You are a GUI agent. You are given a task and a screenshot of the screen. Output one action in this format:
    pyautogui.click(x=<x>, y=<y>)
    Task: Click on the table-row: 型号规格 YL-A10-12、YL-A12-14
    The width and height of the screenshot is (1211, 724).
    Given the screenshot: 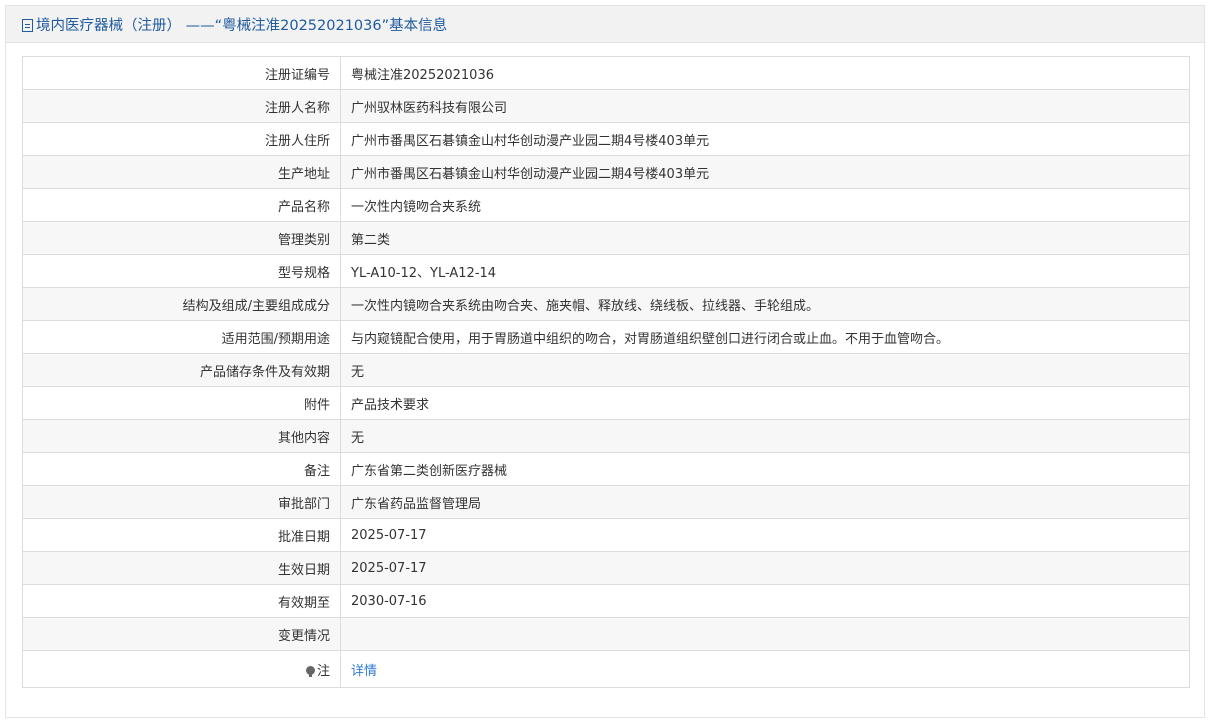 What is the action you would take?
    pyautogui.click(x=606, y=271)
    